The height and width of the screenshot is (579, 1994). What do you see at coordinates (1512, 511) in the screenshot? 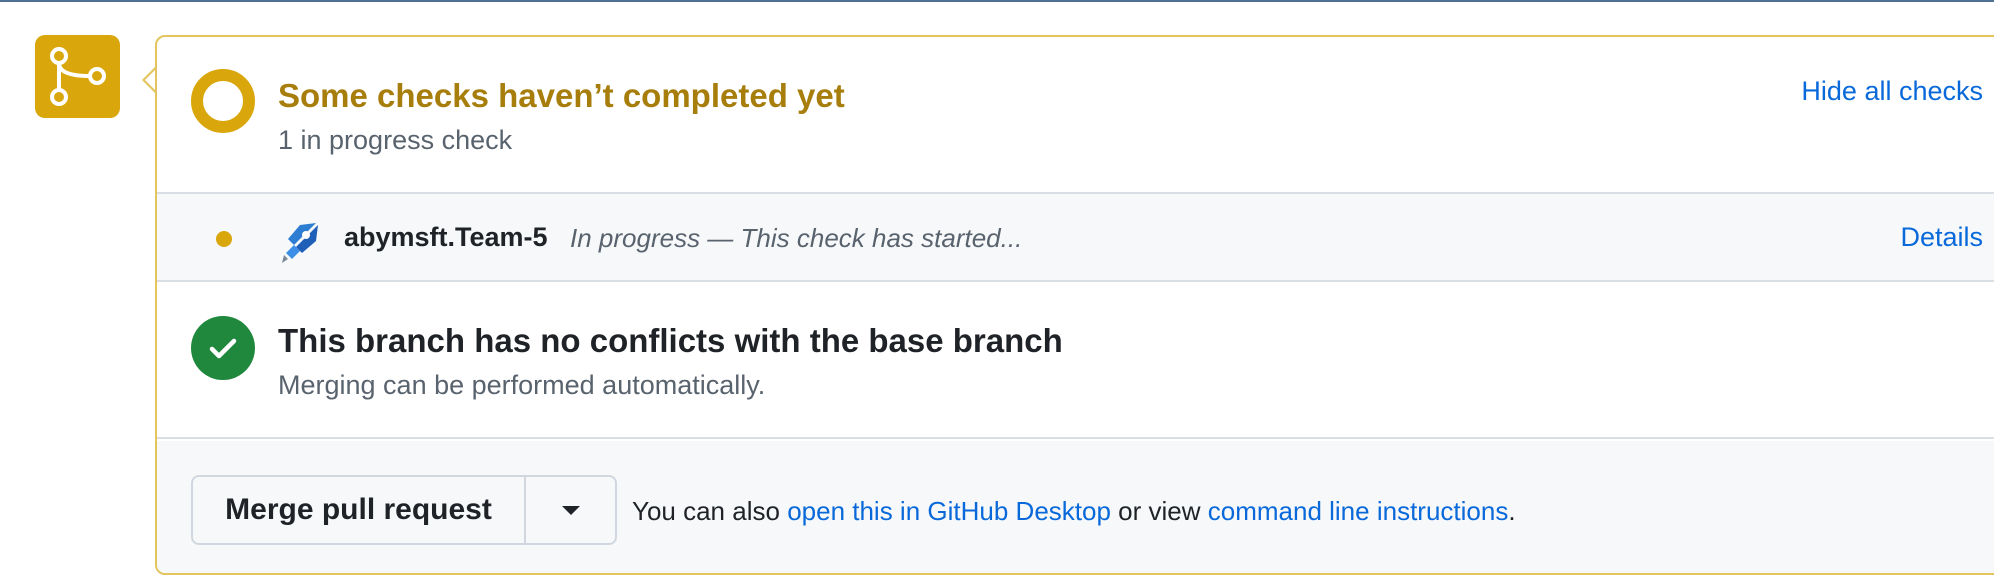
I see `merge-note-suffix: .` at bounding box center [1512, 511].